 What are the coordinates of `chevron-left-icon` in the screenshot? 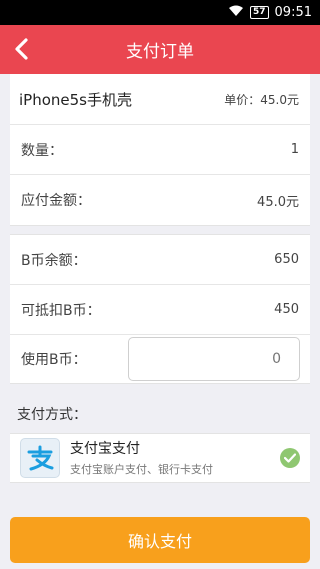 It's located at (21, 49).